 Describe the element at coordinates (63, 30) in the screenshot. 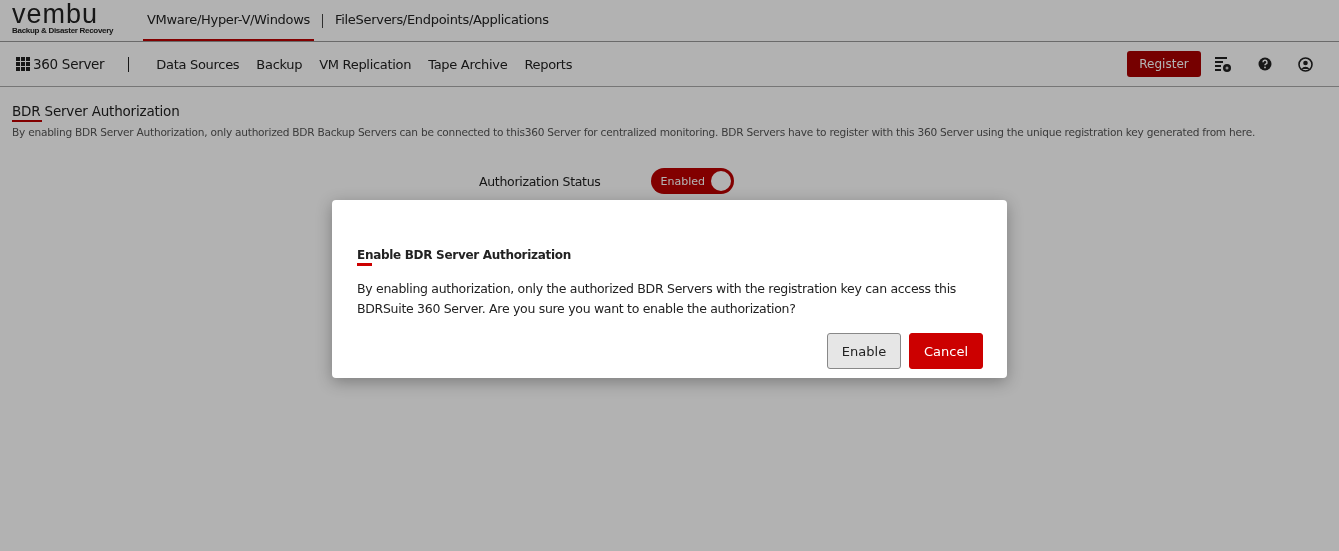

I see `logo-tagline: Backup & Disaster Recovery` at that location.